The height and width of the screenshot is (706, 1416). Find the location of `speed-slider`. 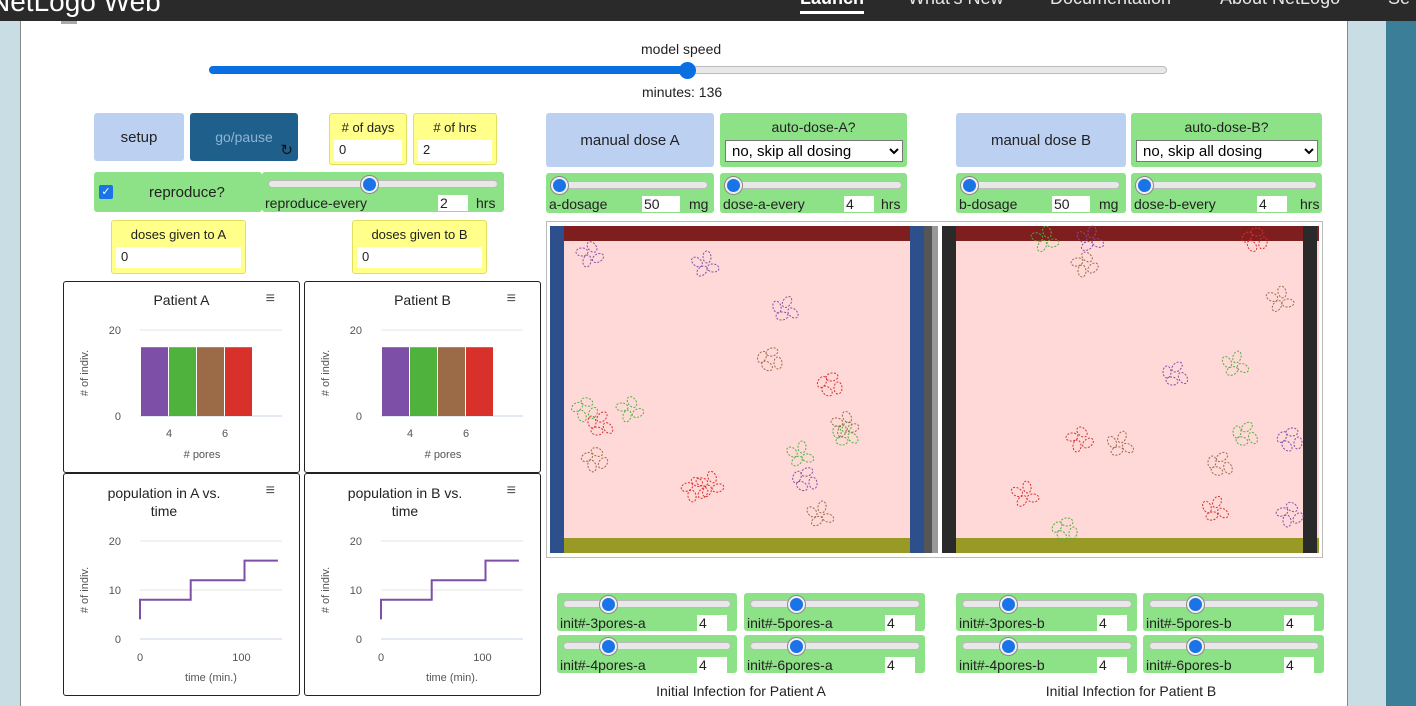

speed-slider is located at coordinates (688, 70).